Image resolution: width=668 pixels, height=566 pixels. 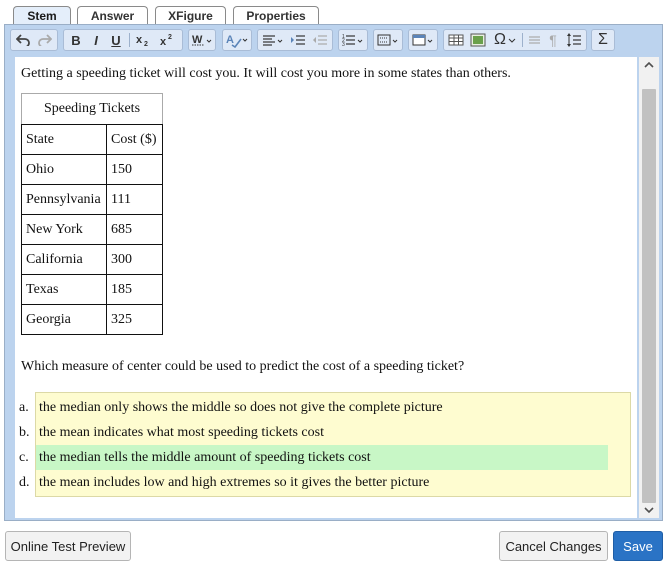 I want to click on table-row: Texas 185, so click(x=92, y=289).